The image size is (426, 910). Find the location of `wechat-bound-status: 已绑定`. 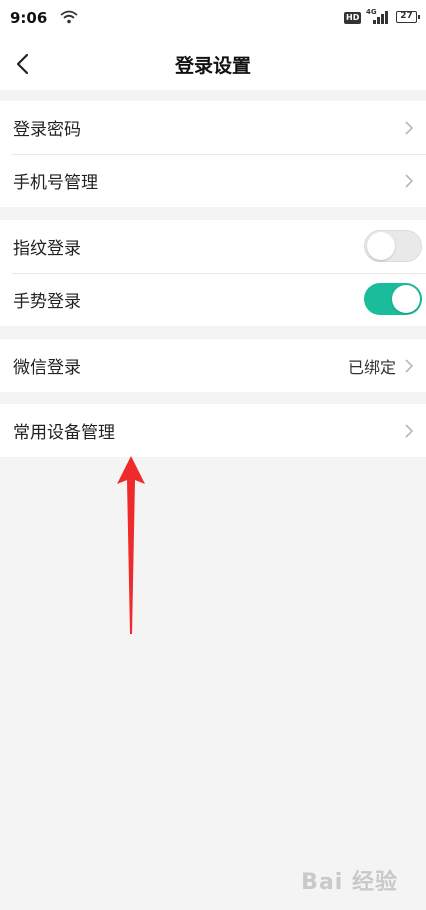

wechat-bound-status: 已绑定 is located at coordinates (371, 367).